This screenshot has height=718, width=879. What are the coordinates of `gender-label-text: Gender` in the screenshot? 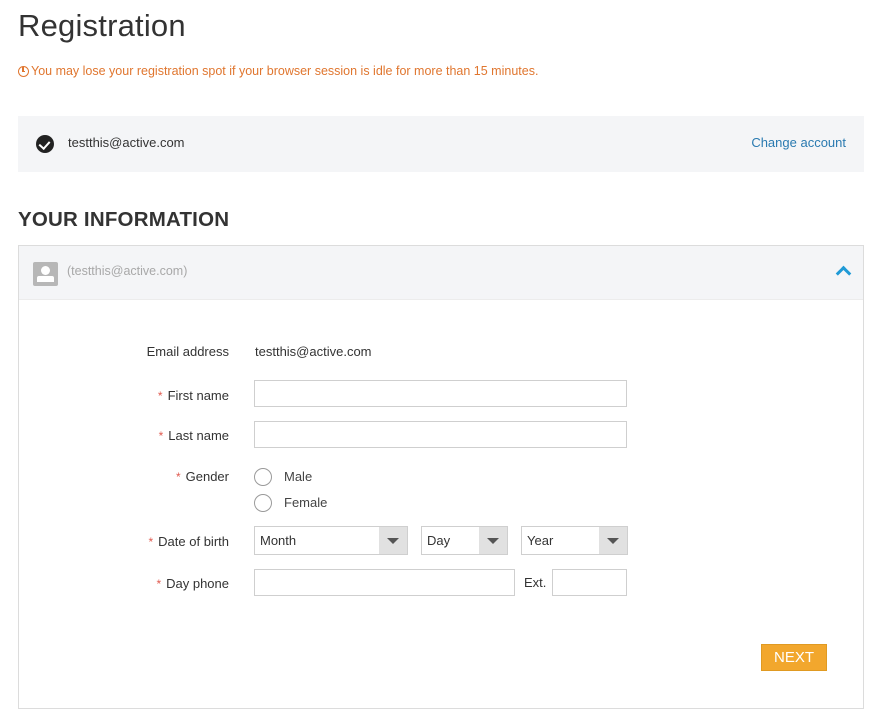 It's located at (207, 476).